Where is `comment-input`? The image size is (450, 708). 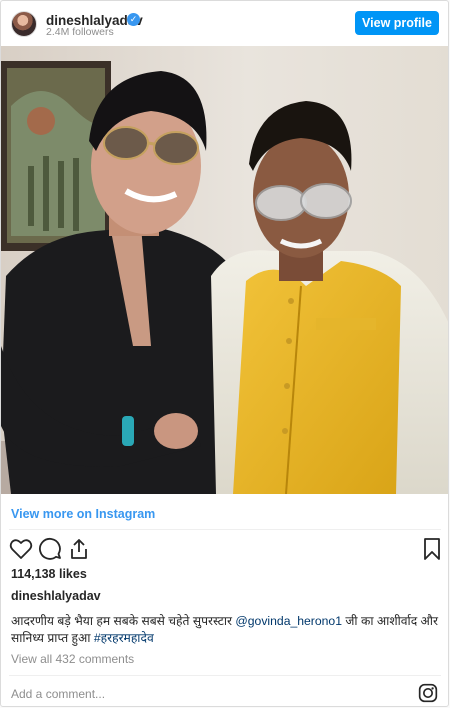
comment-input is located at coordinates (191, 694).